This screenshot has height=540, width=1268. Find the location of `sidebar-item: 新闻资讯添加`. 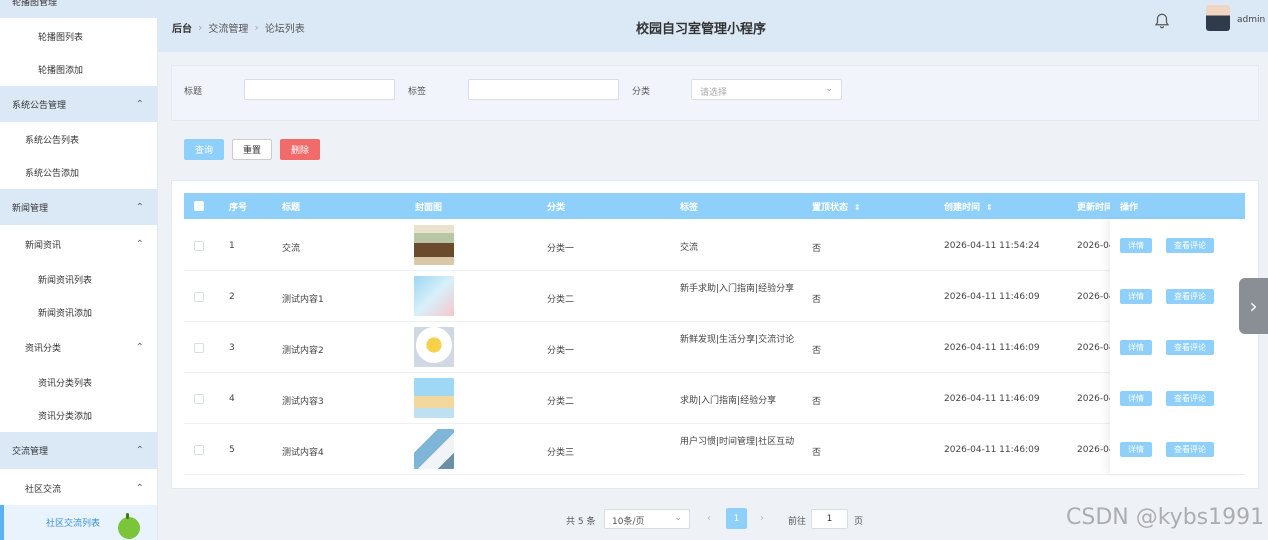

sidebar-item: 新闻资讯添加 is located at coordinates (78, 312).